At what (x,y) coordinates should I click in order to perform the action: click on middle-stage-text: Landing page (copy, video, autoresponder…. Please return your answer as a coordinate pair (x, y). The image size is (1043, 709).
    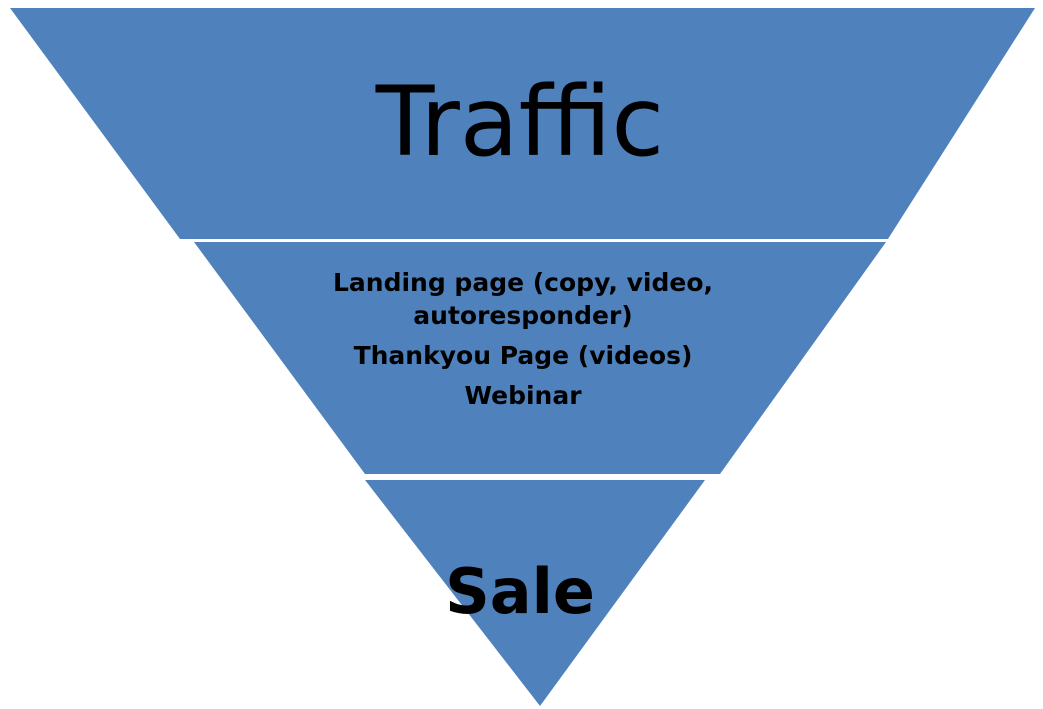
    Looking at the image, I should click on (523, 339).